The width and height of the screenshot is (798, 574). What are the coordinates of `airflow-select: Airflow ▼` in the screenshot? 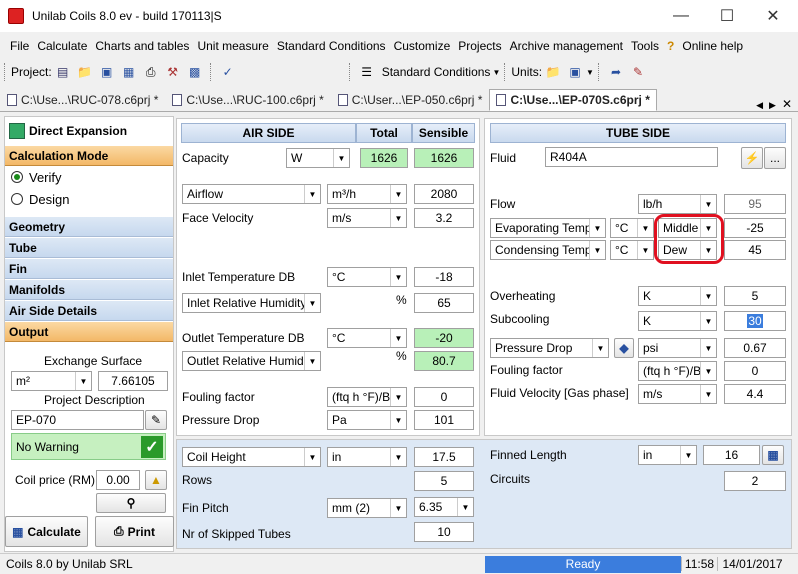 It's located at (251, 194).